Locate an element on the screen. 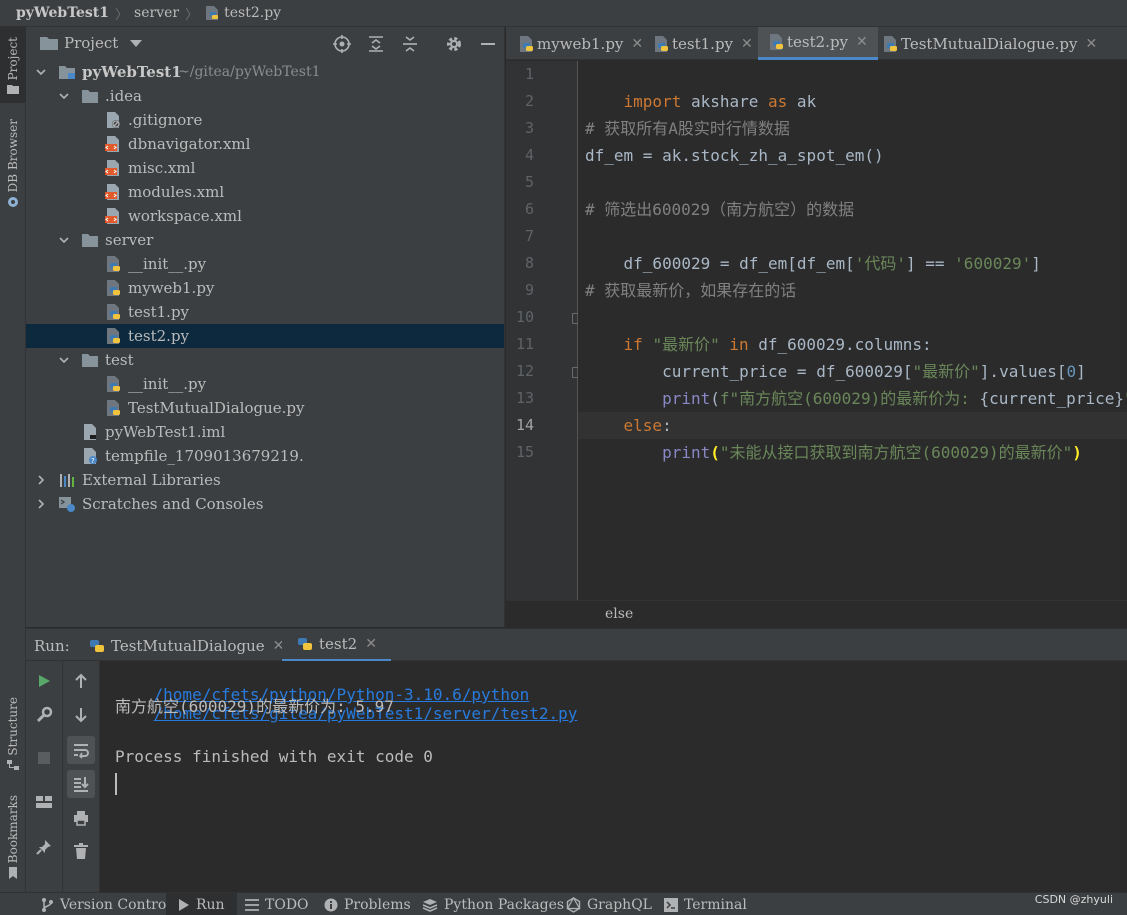 The image size is (1127, 915). run-tab-test2: test2 ✕ is located at coordinates (336, 645).